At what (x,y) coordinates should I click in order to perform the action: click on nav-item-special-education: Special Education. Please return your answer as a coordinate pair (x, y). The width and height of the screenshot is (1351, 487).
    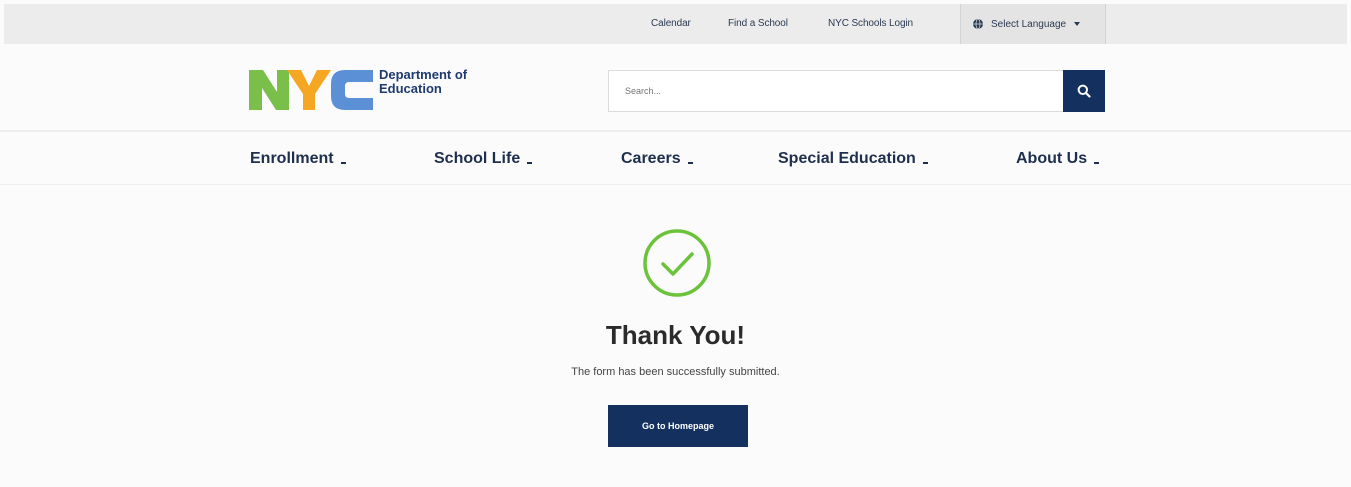
    Looking at the image, I should click on (853, 159).